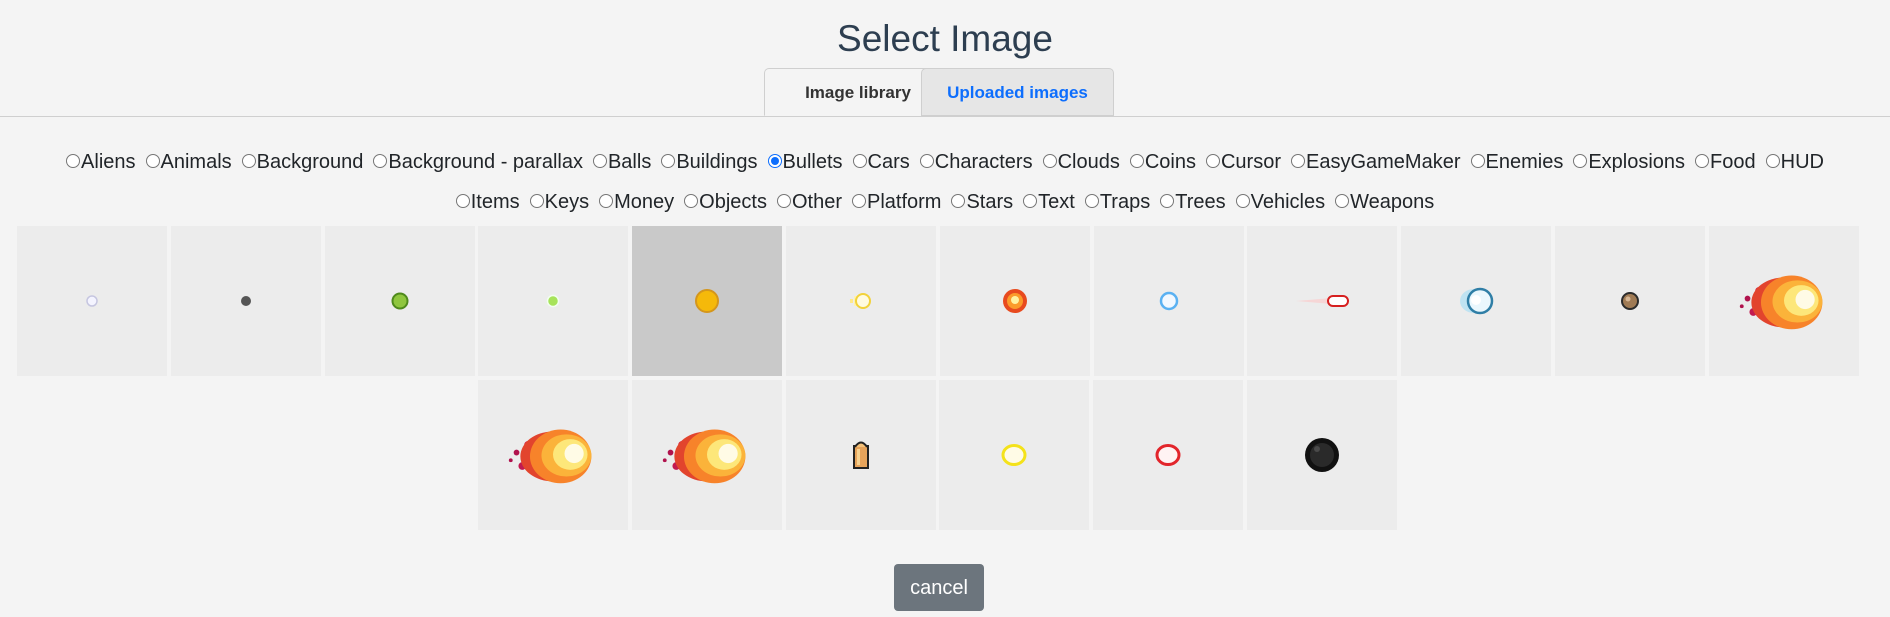 The width and height of the screenshot is (1890, 617). I want to click on category-balls: Balls, so click(621, 162).